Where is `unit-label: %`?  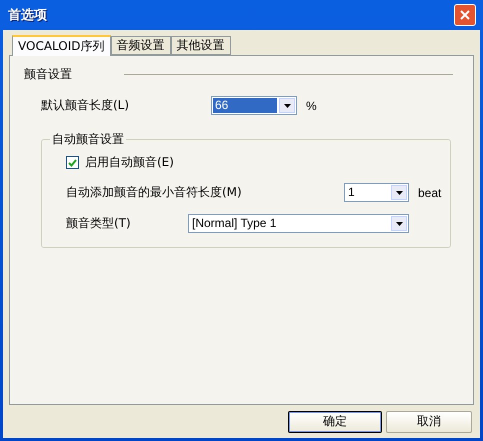 unit-label: % is located at coordinates (311, 105).